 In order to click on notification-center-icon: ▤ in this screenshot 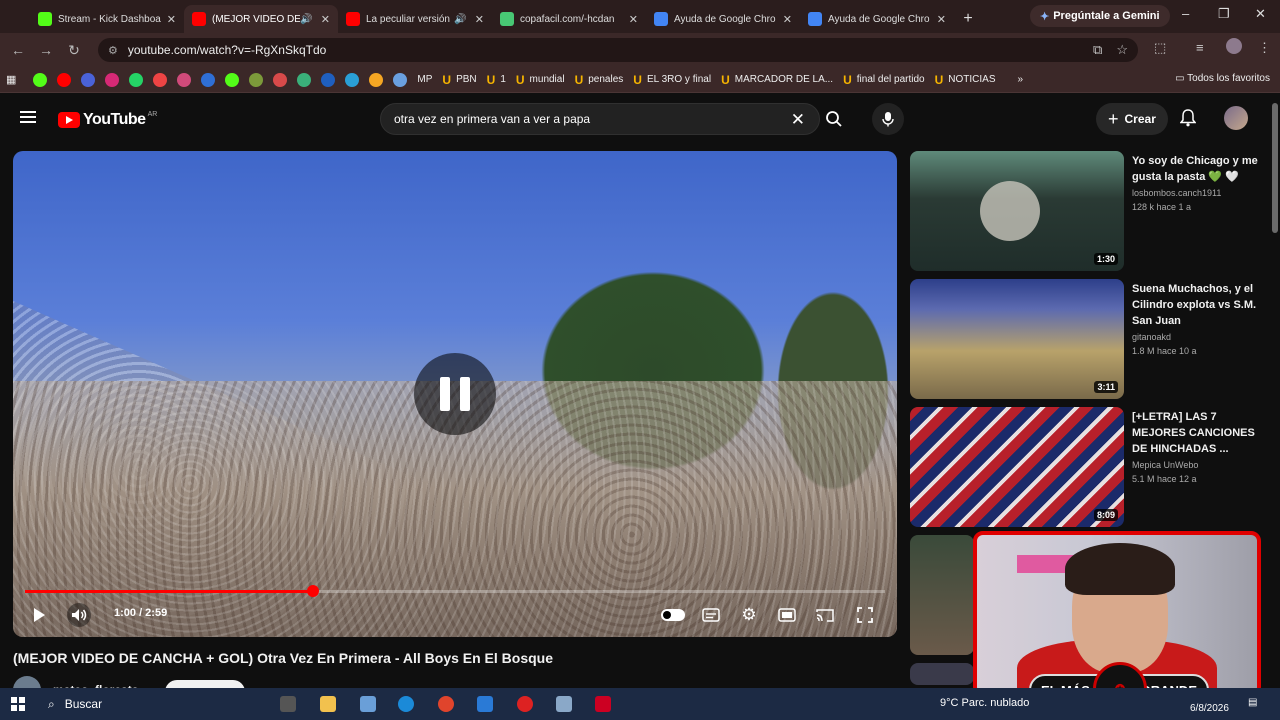, I will do `click(1252, 702)`.